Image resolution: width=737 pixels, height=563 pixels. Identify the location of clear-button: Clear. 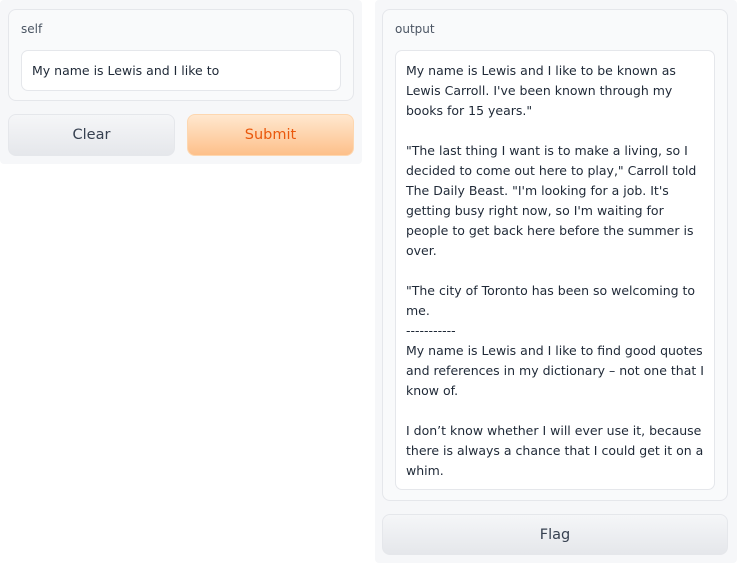
(91, 135).